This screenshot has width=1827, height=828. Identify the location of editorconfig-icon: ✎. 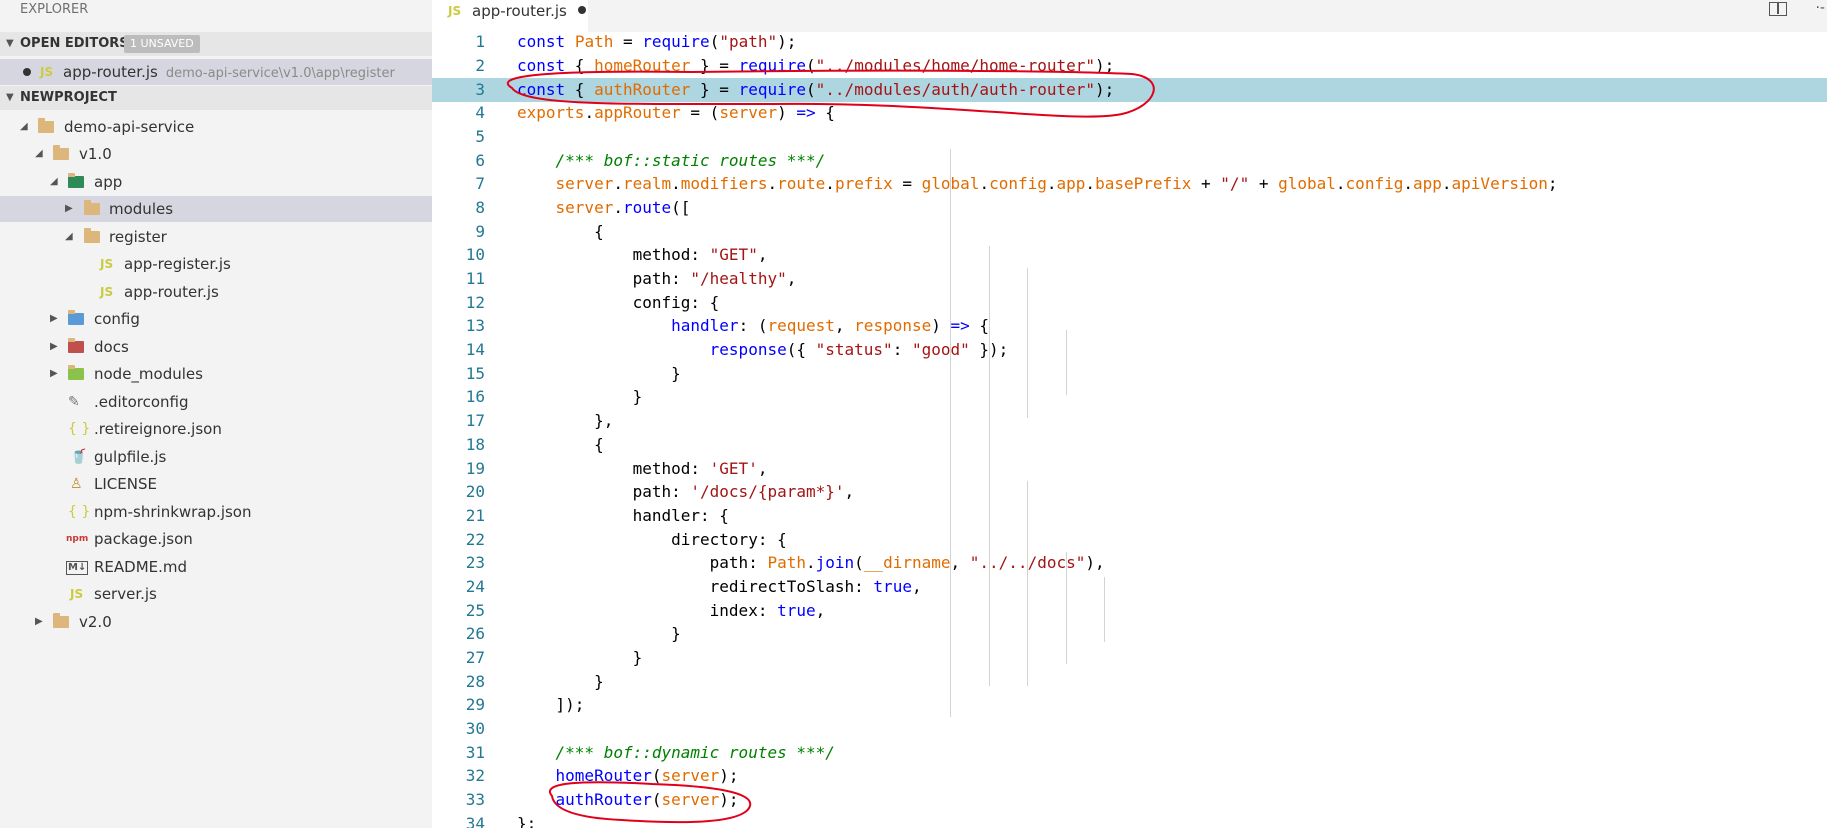
(74, 402).